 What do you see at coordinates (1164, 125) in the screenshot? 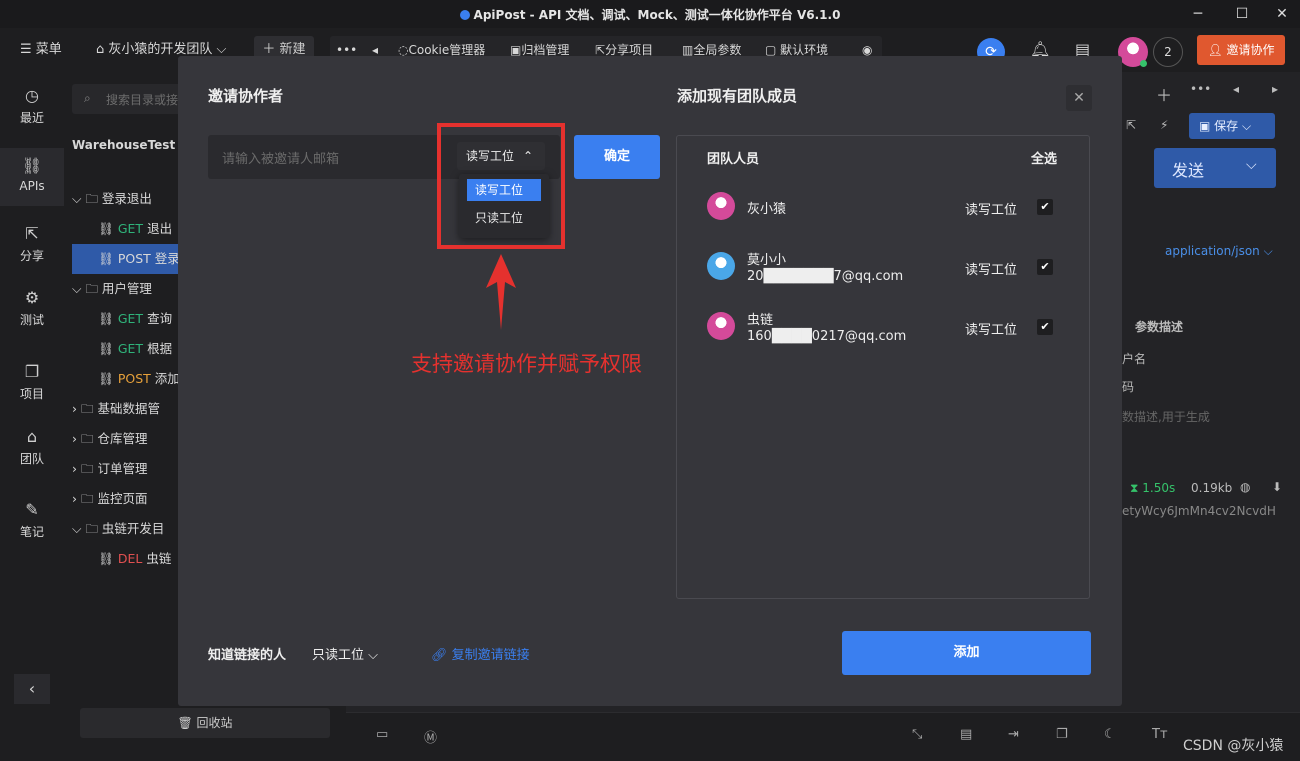
I see `code-icon: ⚡` at bounding box center [1164, 125].